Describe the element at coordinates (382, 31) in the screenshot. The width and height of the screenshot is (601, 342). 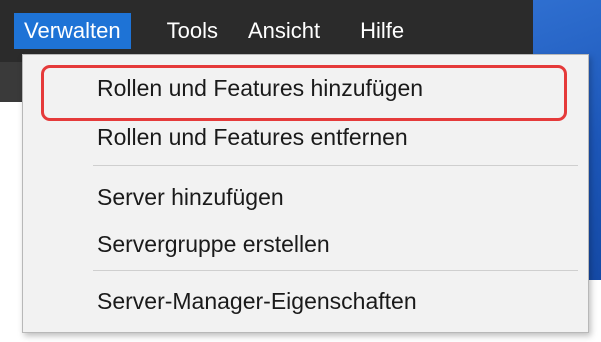
I see `menu-hilfe: Hilfe` at that location.